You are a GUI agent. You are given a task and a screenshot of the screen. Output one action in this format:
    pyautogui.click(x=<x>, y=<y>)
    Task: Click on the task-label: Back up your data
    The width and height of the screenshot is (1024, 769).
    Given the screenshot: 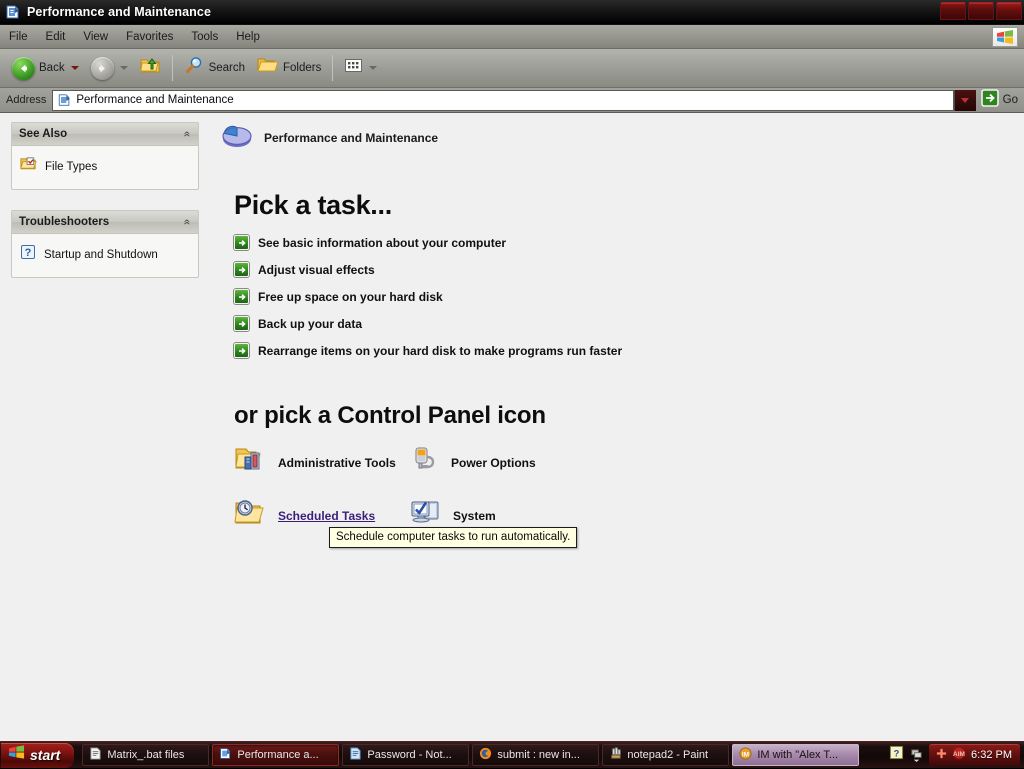 What is the action you would take?
    pyautogui.click(x=310, y=323)
    